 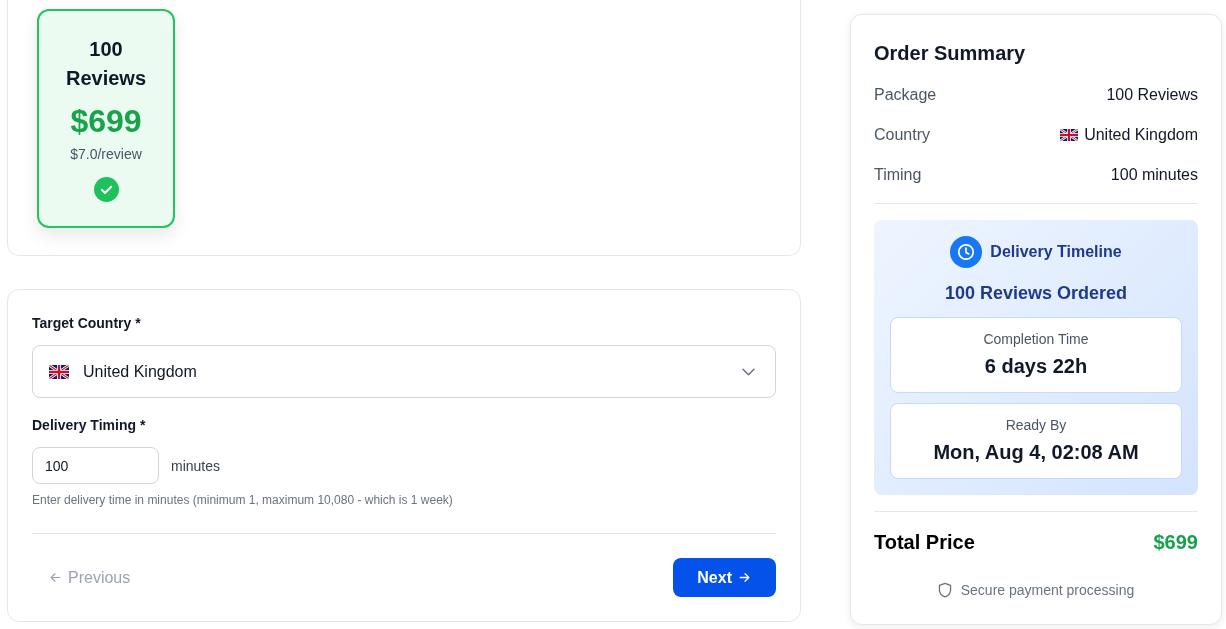 What do you see at coordinates (1036, 452) in the screenshot?
I see `info-value: Mon, Aug 4, 02:08 AM` at bounding box center [1036, 452].